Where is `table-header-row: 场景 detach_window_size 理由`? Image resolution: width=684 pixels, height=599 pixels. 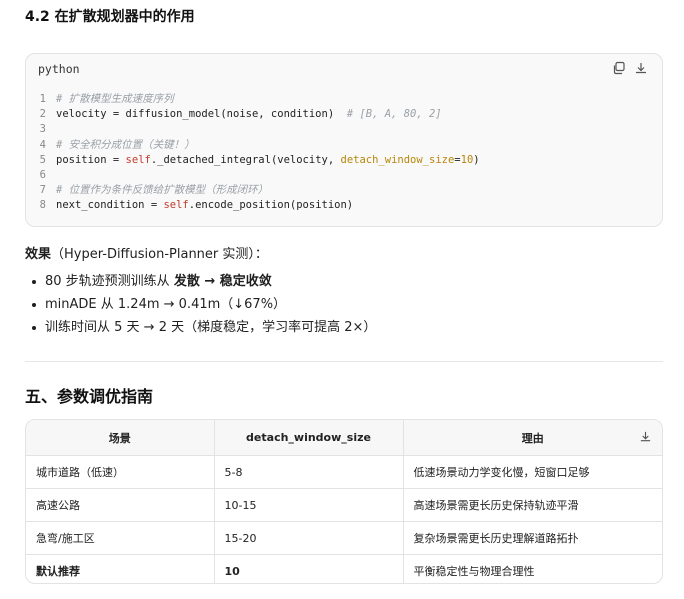
table-header-row: 场景 detach_window_size 理由 is located at coordinates (344, 438).